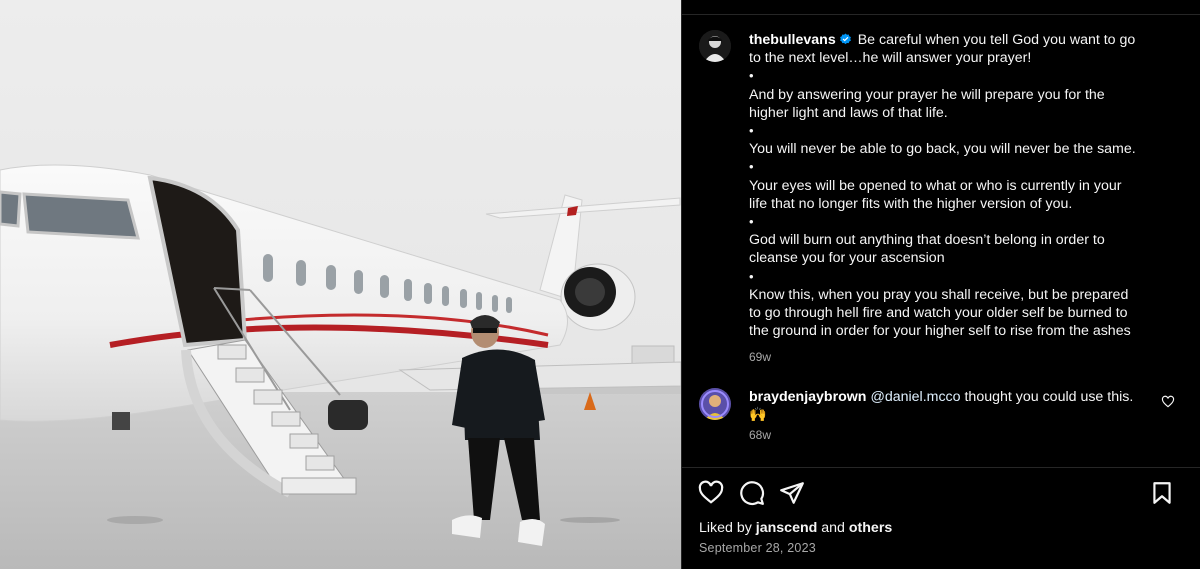 This screenshot has width=1200, height=569. I want to click on verified-badge-icon, so click(845, 39).